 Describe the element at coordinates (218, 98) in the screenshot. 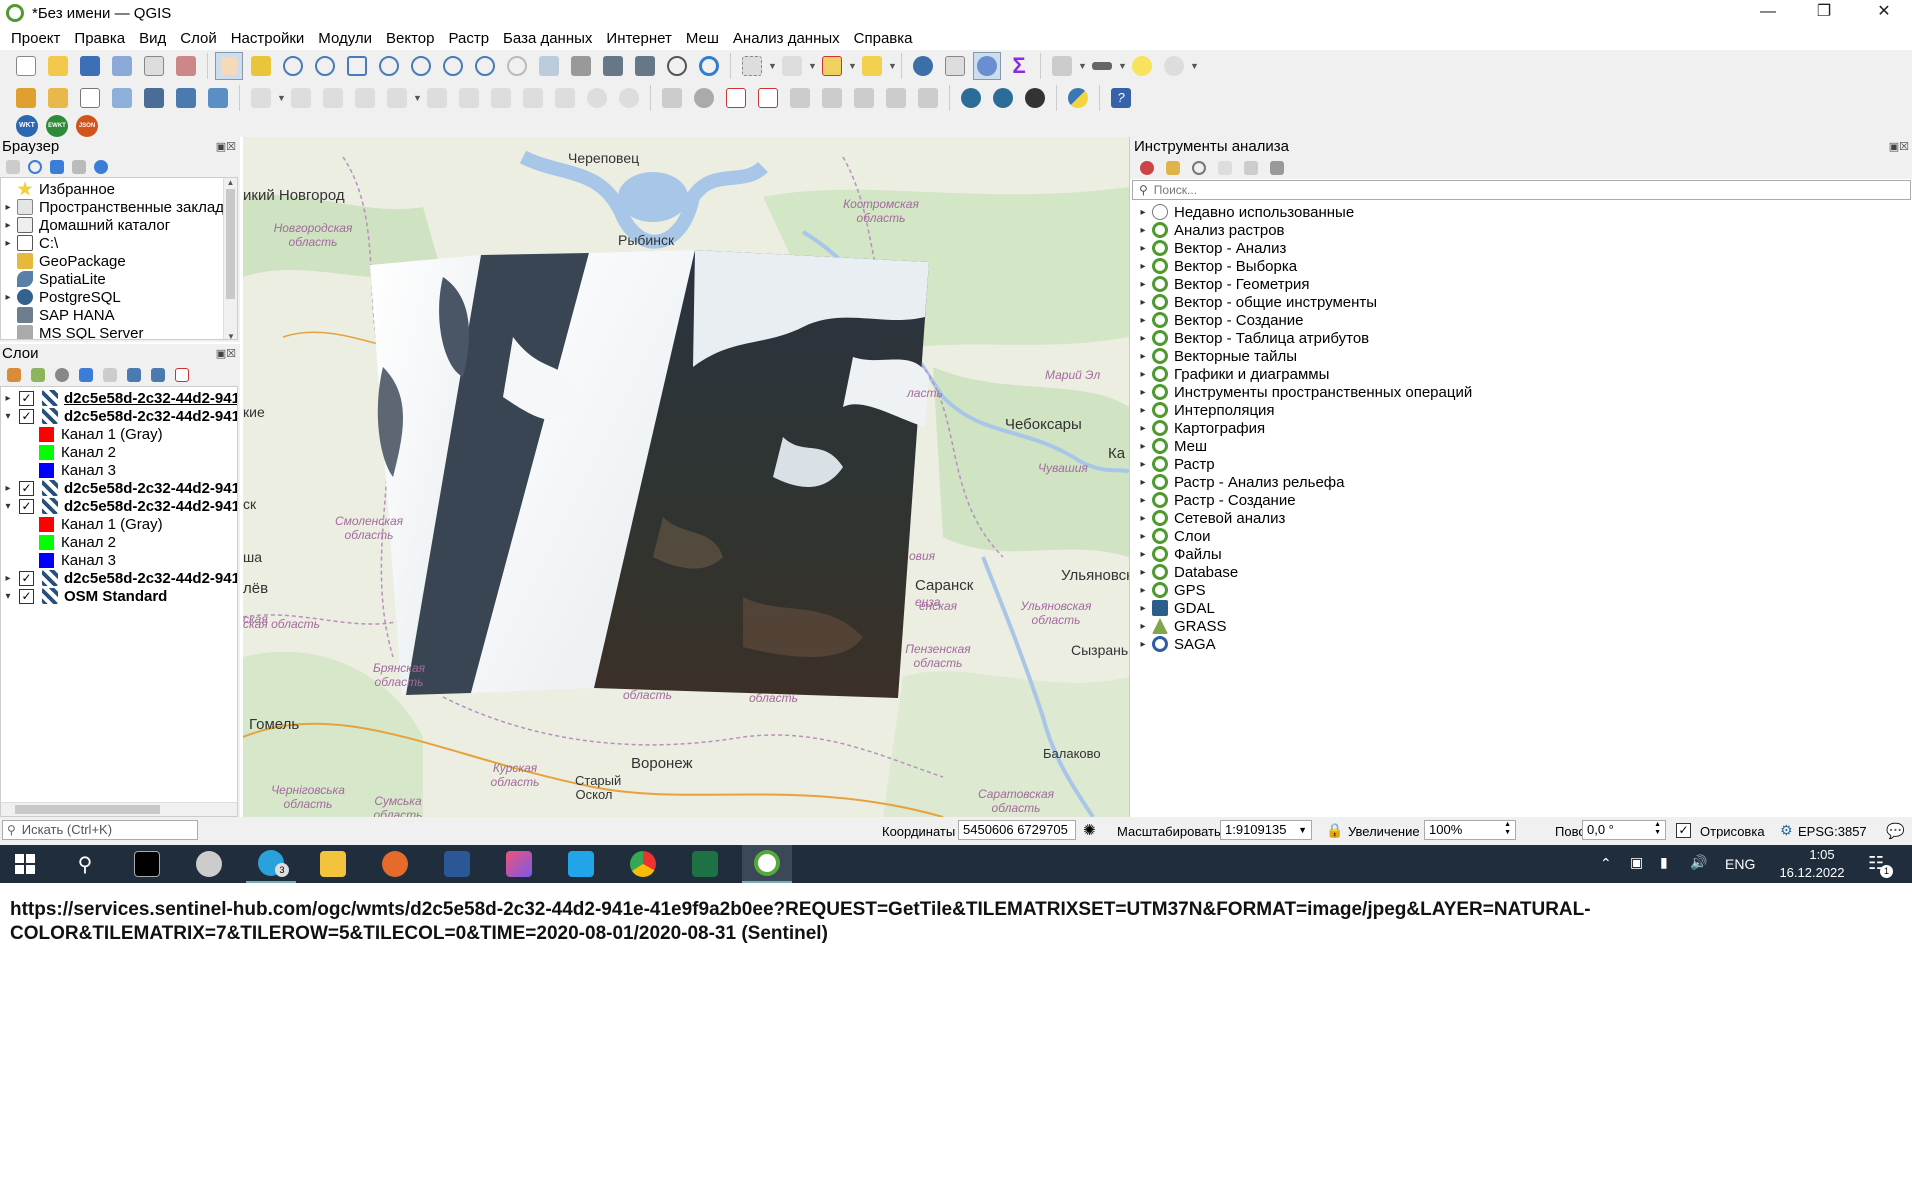

I see `add-virtual-layer-icon` at that location.